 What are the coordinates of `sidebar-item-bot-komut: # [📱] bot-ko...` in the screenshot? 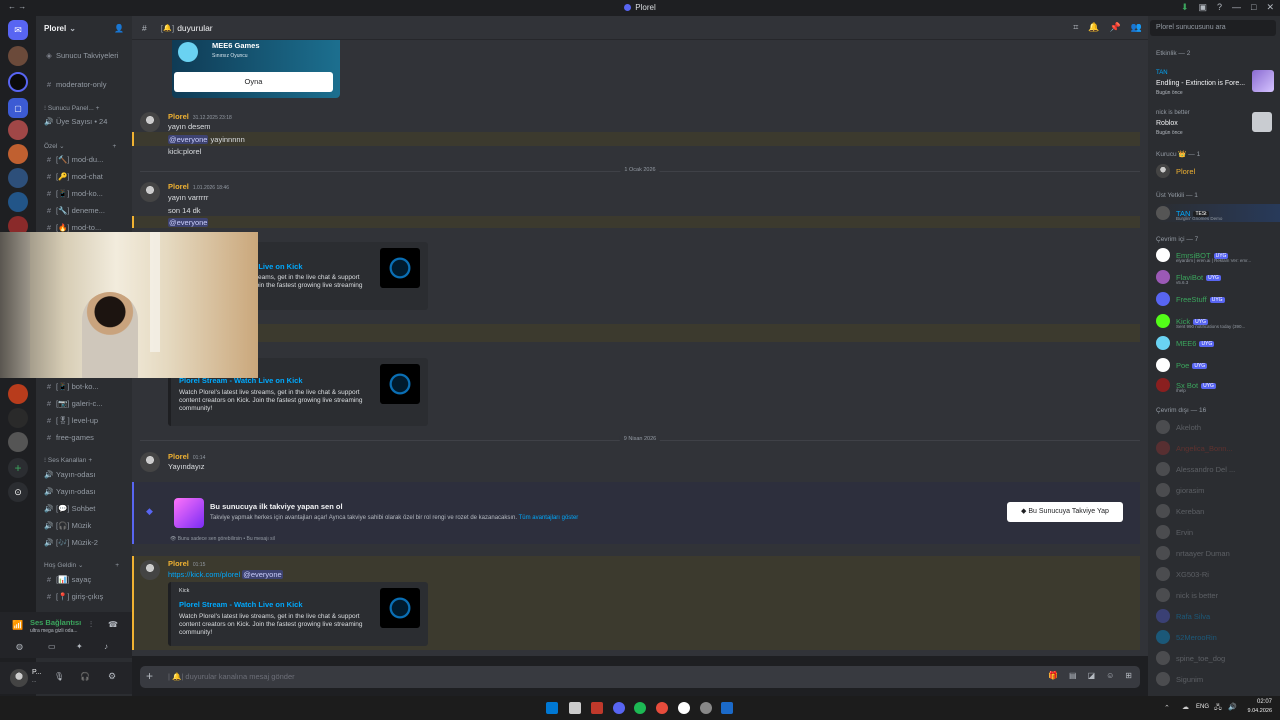 It's located at (84, 386).